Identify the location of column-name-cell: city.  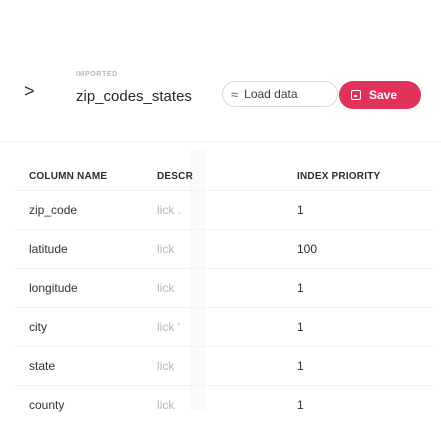
(85, 327).